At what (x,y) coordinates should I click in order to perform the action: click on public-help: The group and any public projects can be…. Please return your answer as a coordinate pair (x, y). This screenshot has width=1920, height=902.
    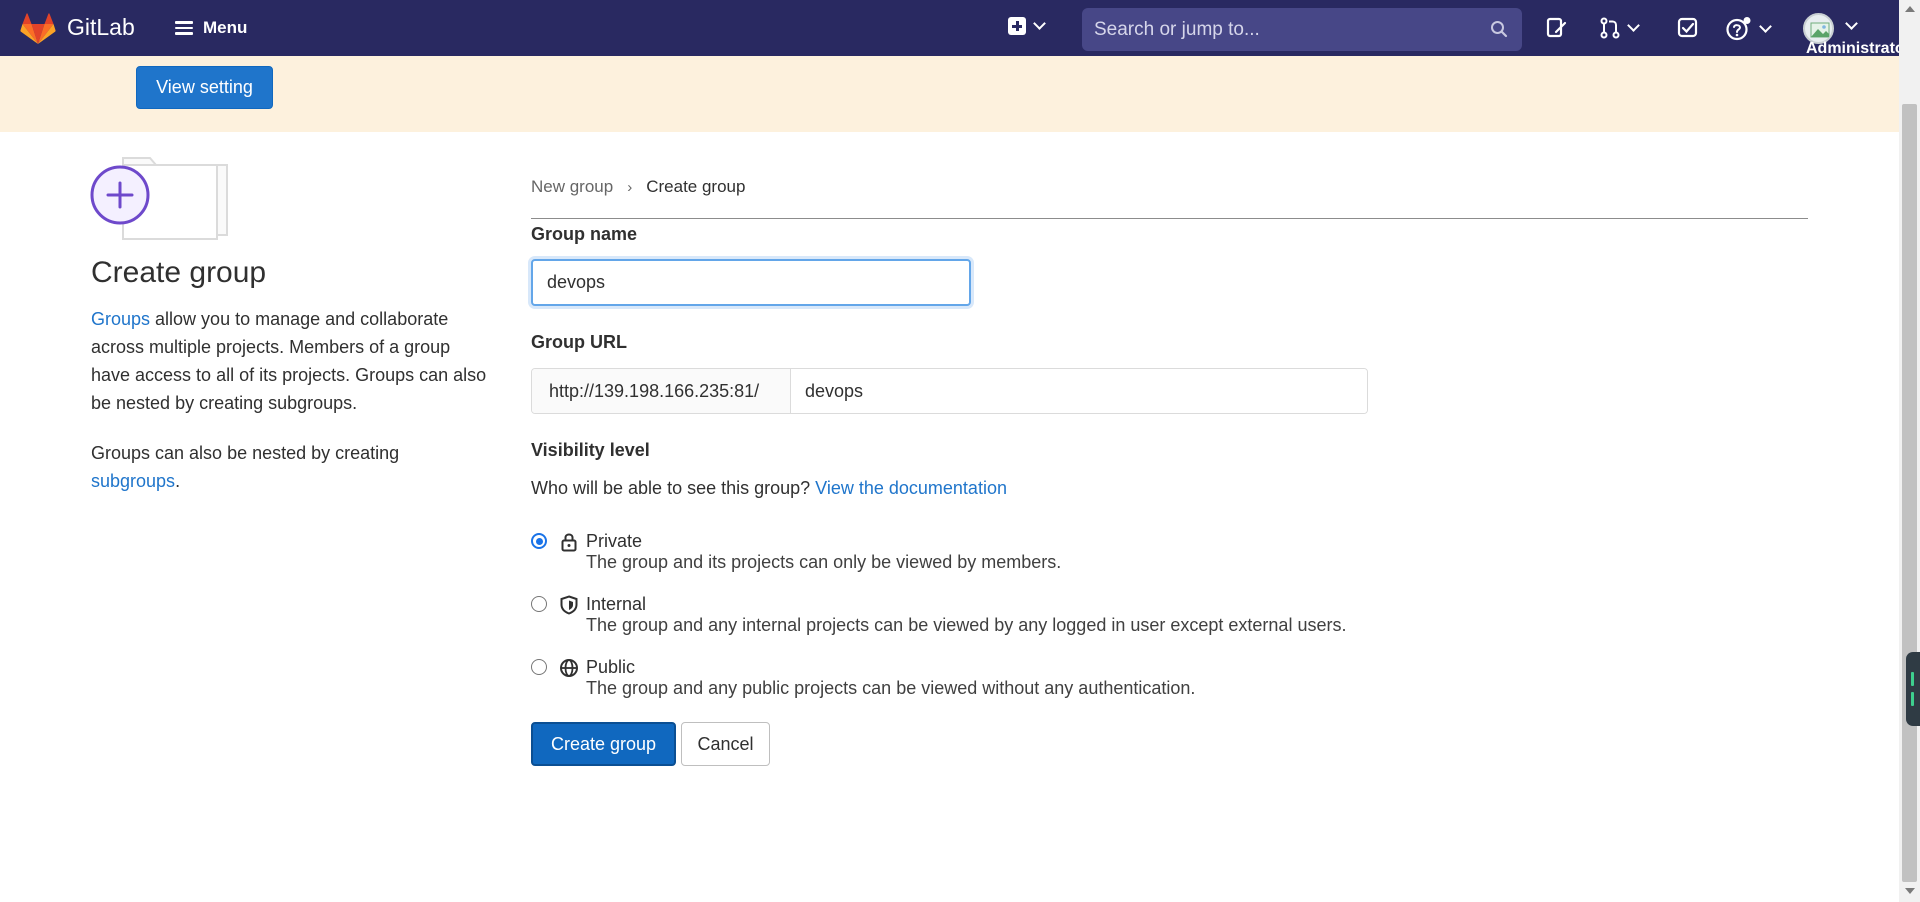
    Looking at the image, I should click on (891, 688).